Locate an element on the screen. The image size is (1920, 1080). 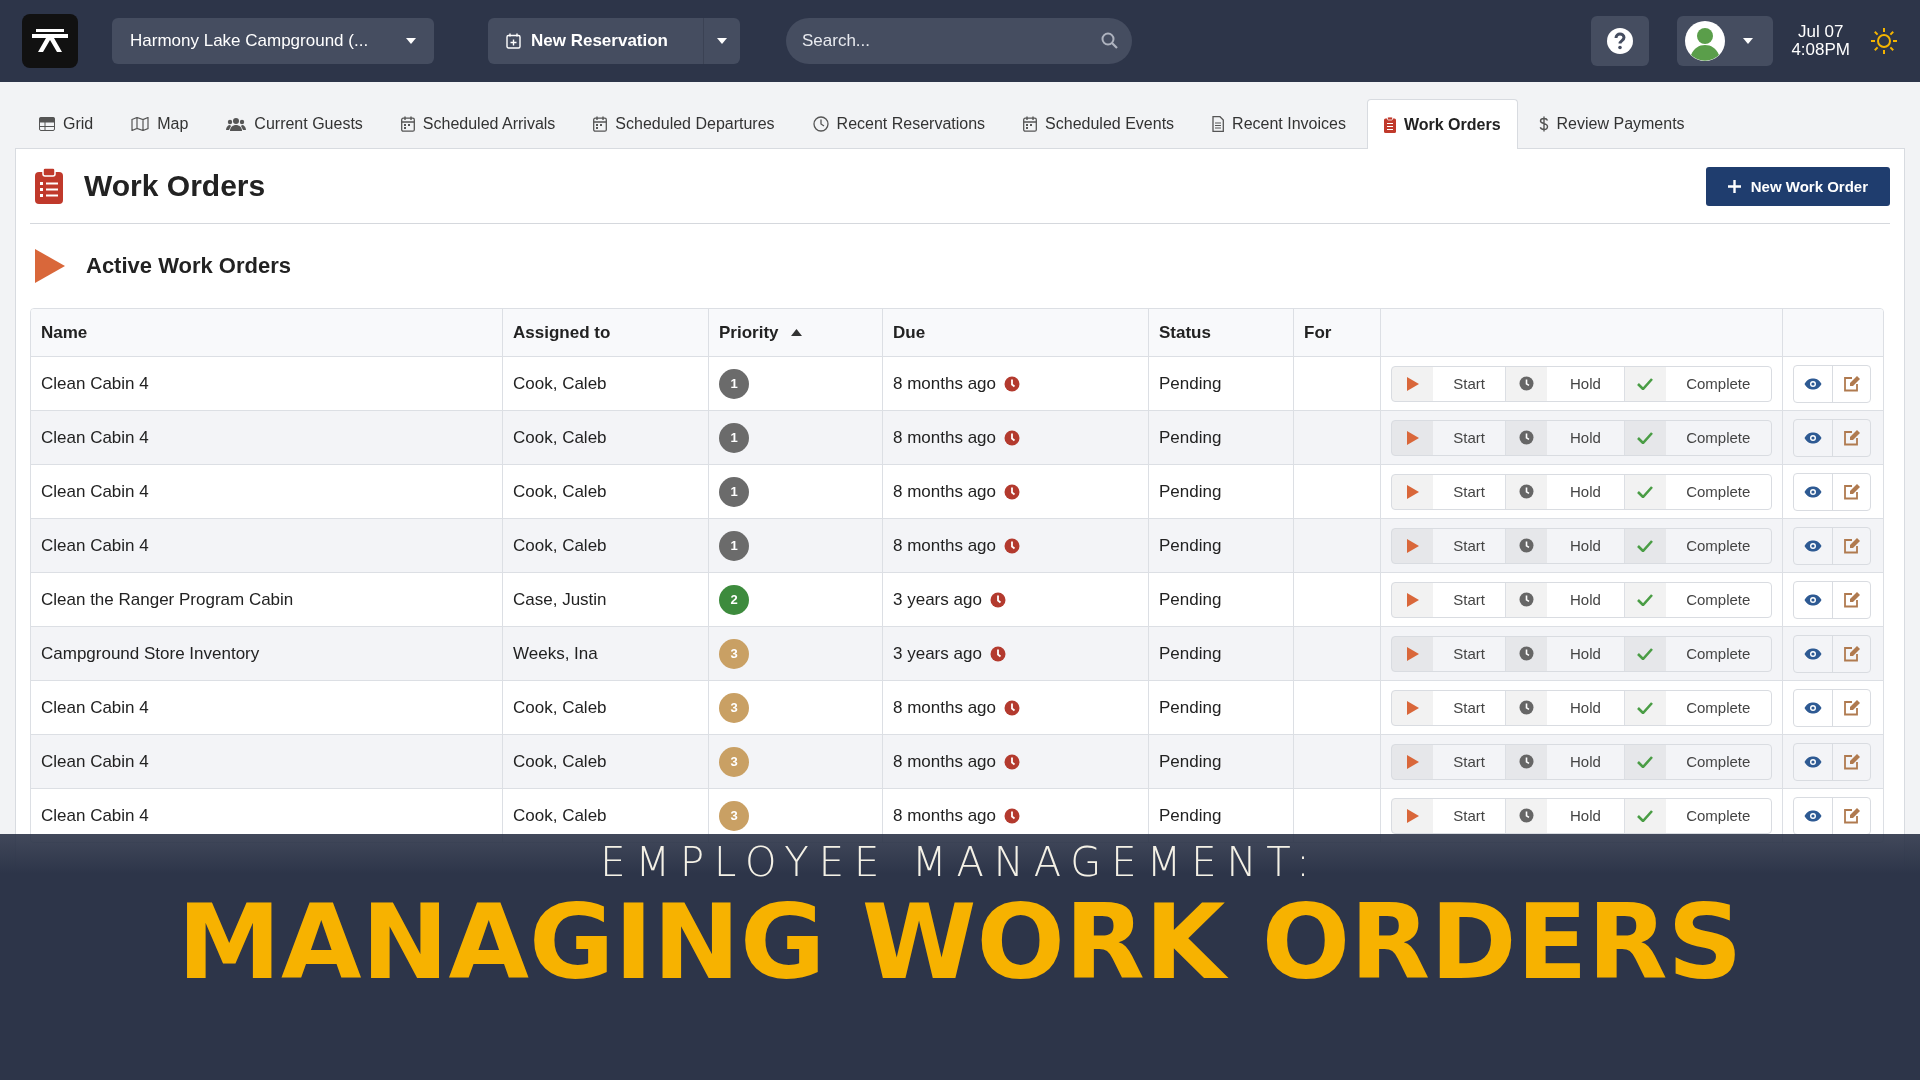
sun-icon is located at coordinates (1884, 41).